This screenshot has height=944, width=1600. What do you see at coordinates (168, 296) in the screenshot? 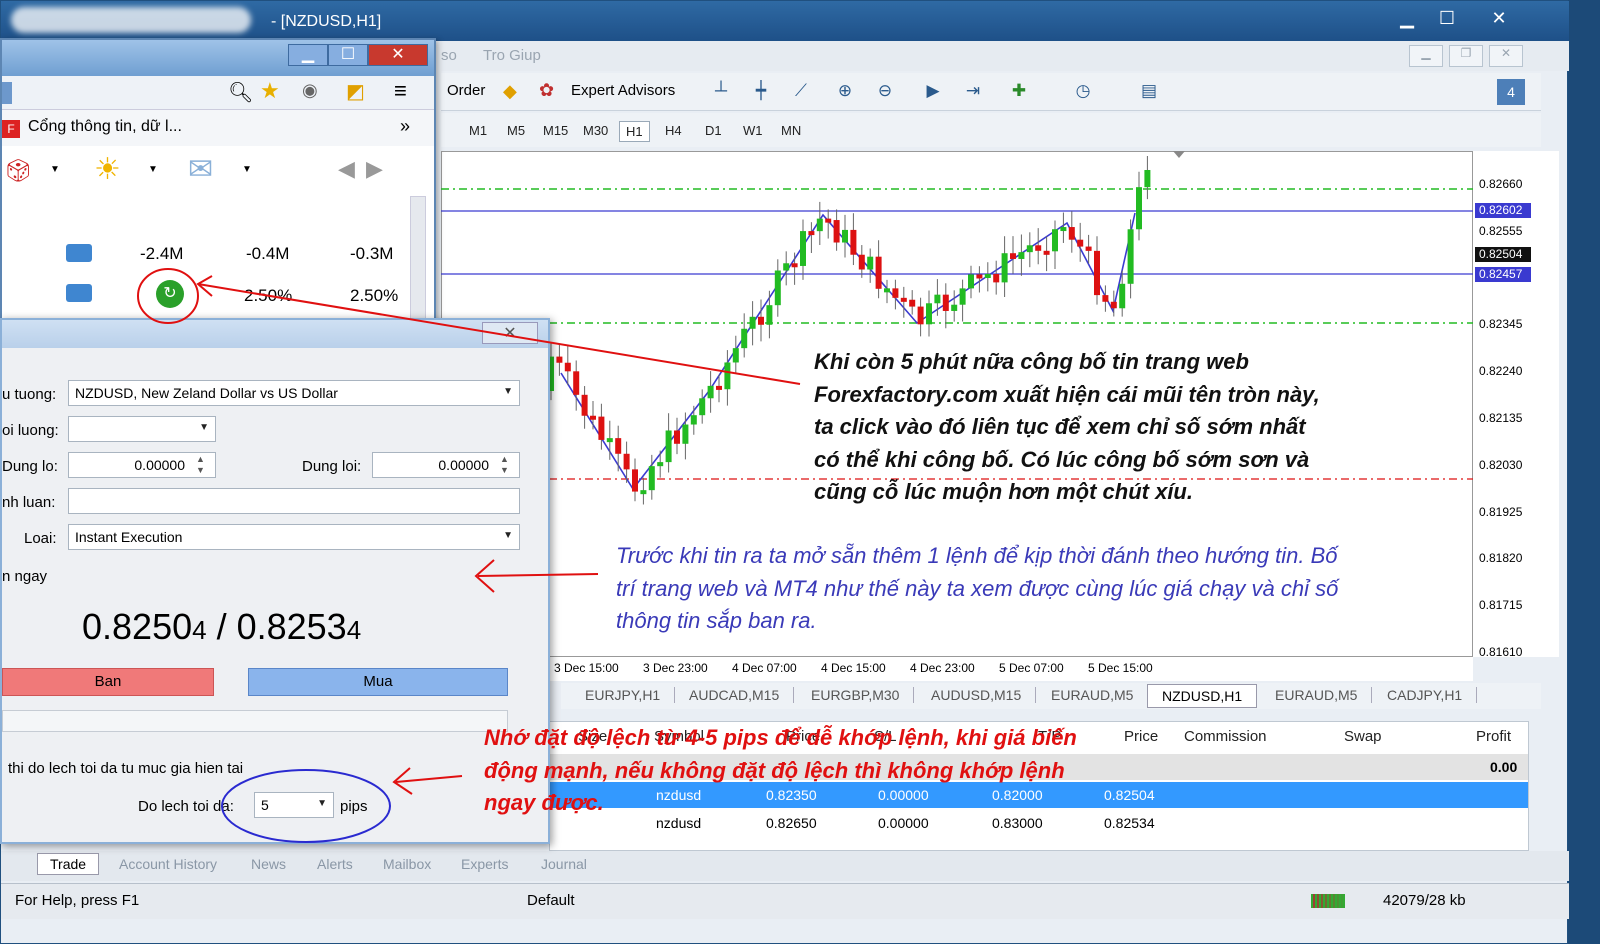
I see `highlight-circle` at bounding box center [168, 296].